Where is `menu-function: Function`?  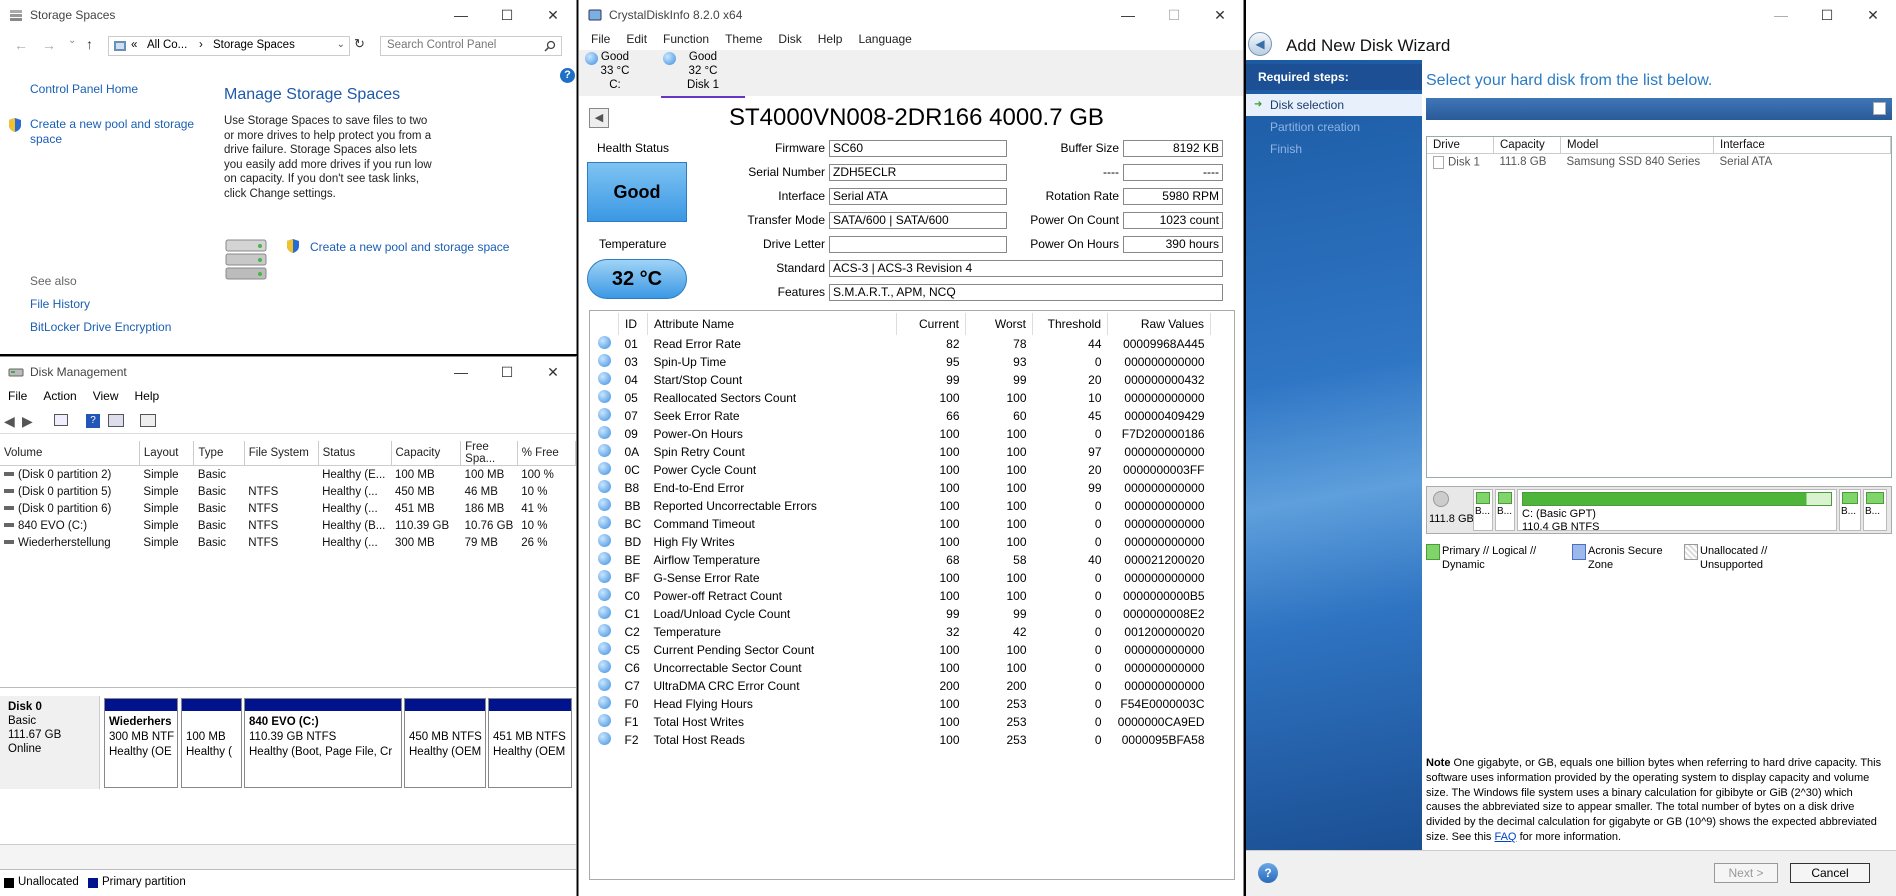
menu-function: Function is located at coordinates (686, 39).